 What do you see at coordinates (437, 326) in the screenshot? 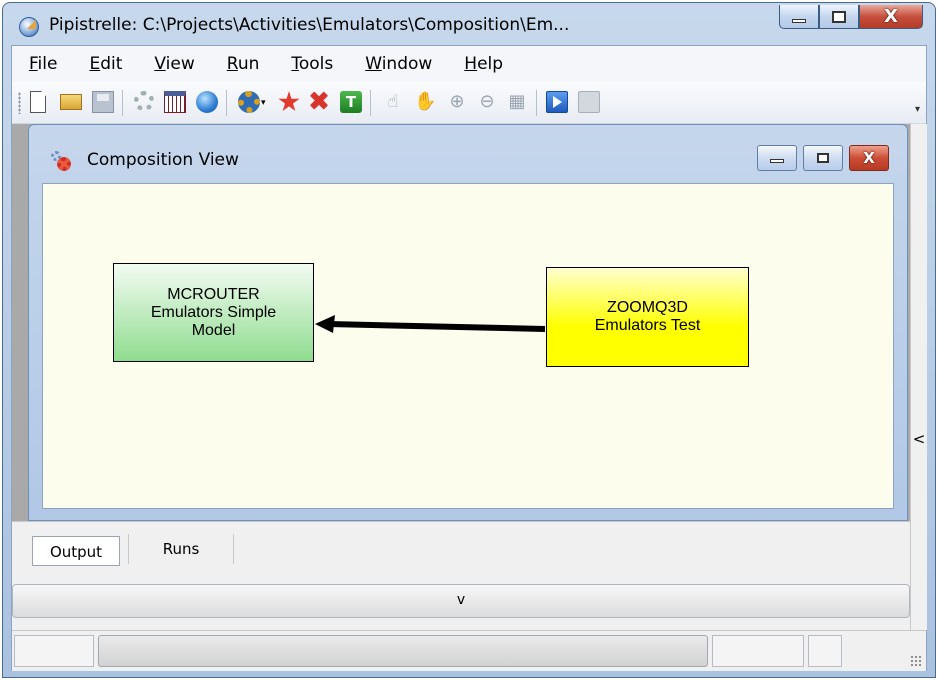
I see `link-line` at bounding box center [437, 326].